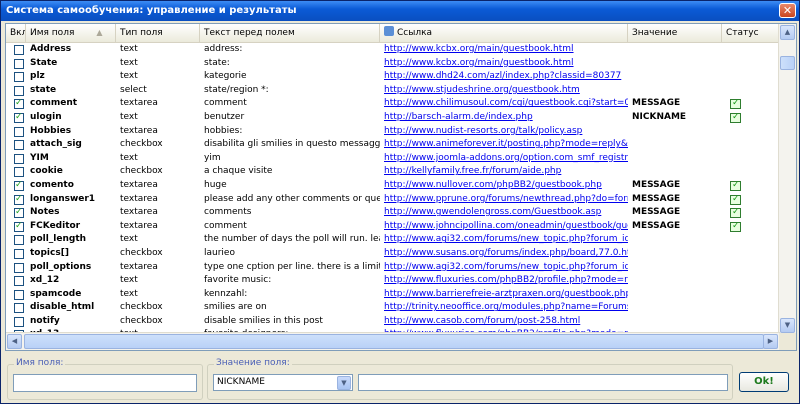  I want to click on horizontal-scrollbar: ◀ ▶, so click(393, 341).